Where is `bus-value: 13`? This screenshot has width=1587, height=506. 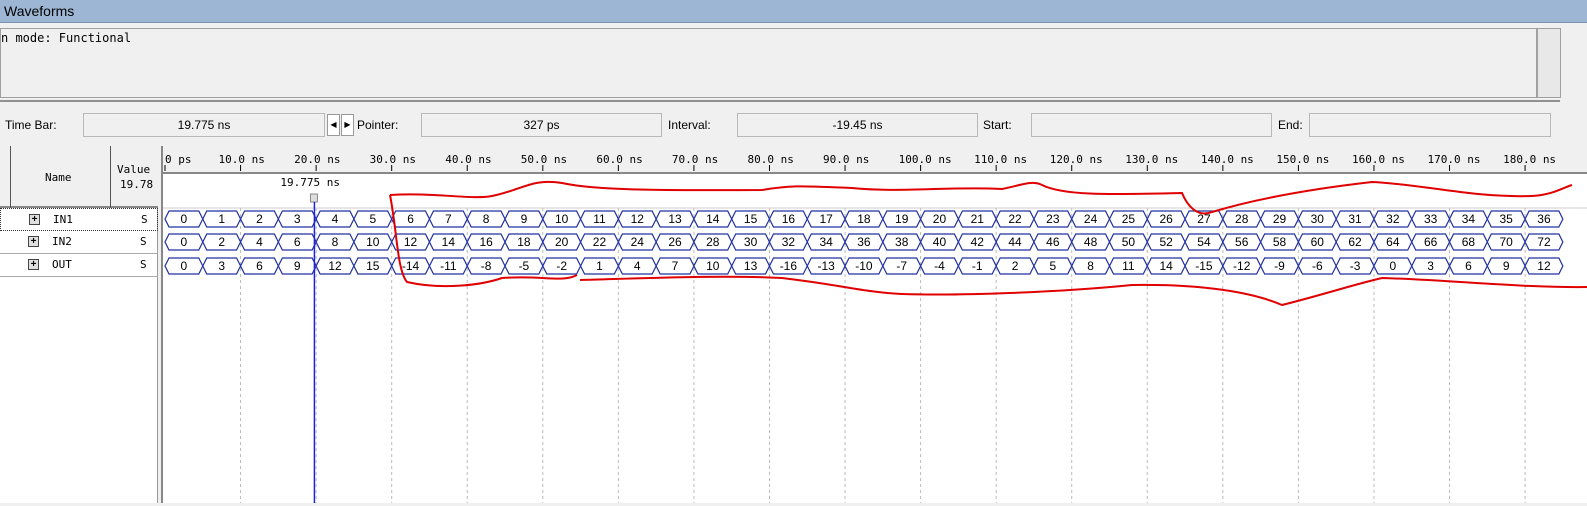 bus-value: 13 is located at coordinates (675, 219).